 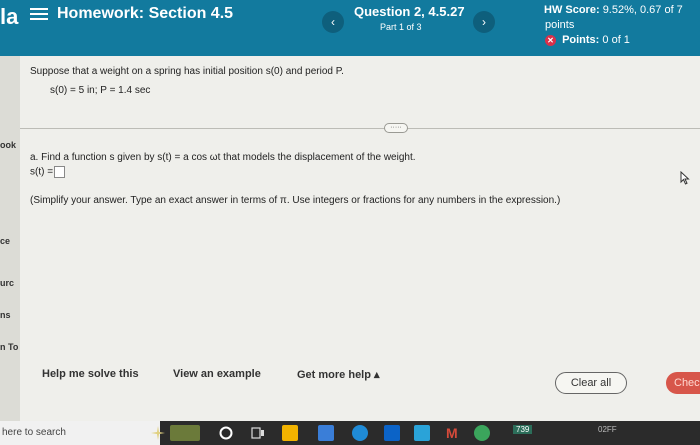 I want to click on edge-browser-icon, so click(x=360, y=433).